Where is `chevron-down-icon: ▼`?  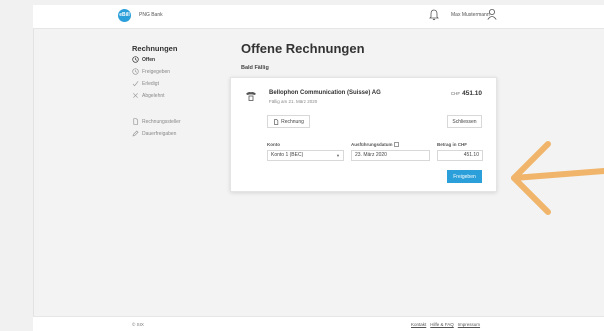 chevron-down-icon: ▼ is located at coordinates (338, 155).